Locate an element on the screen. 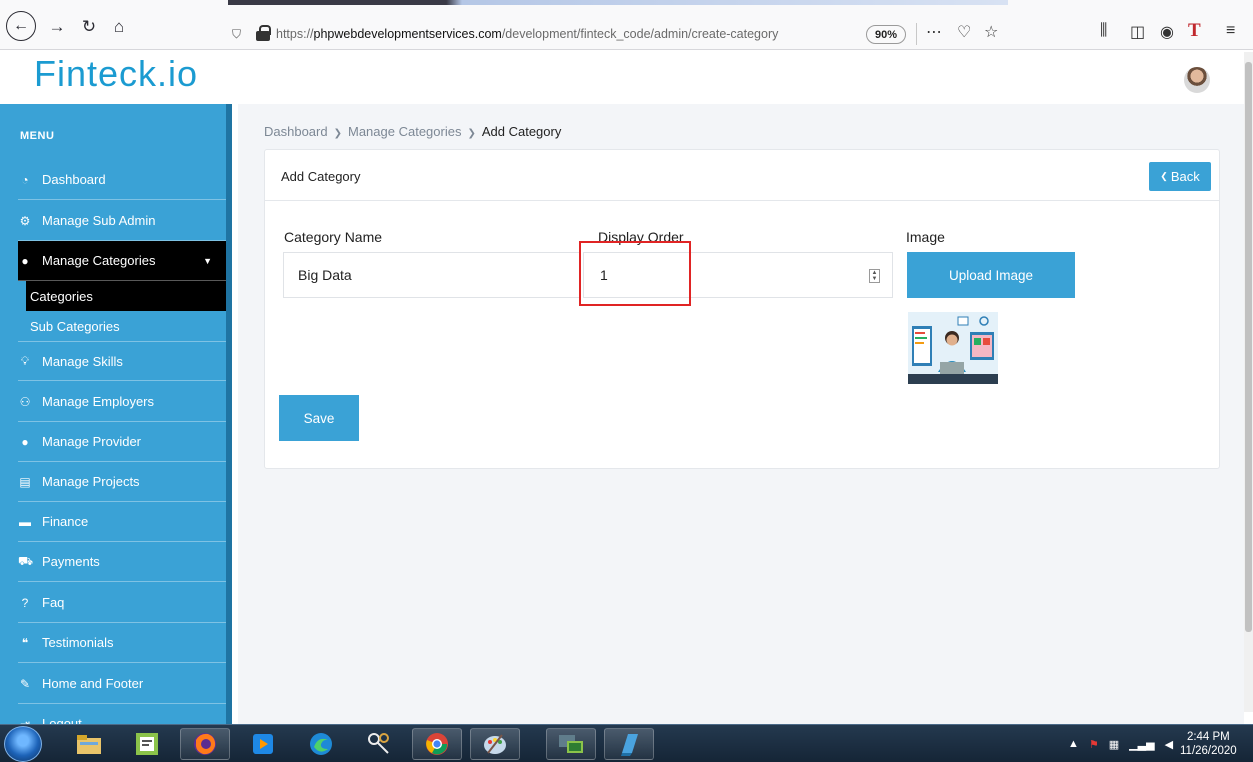 The height and width of the screenshot is (762, 1253). url-prefix: https:// is located at coordinates (295, 34).